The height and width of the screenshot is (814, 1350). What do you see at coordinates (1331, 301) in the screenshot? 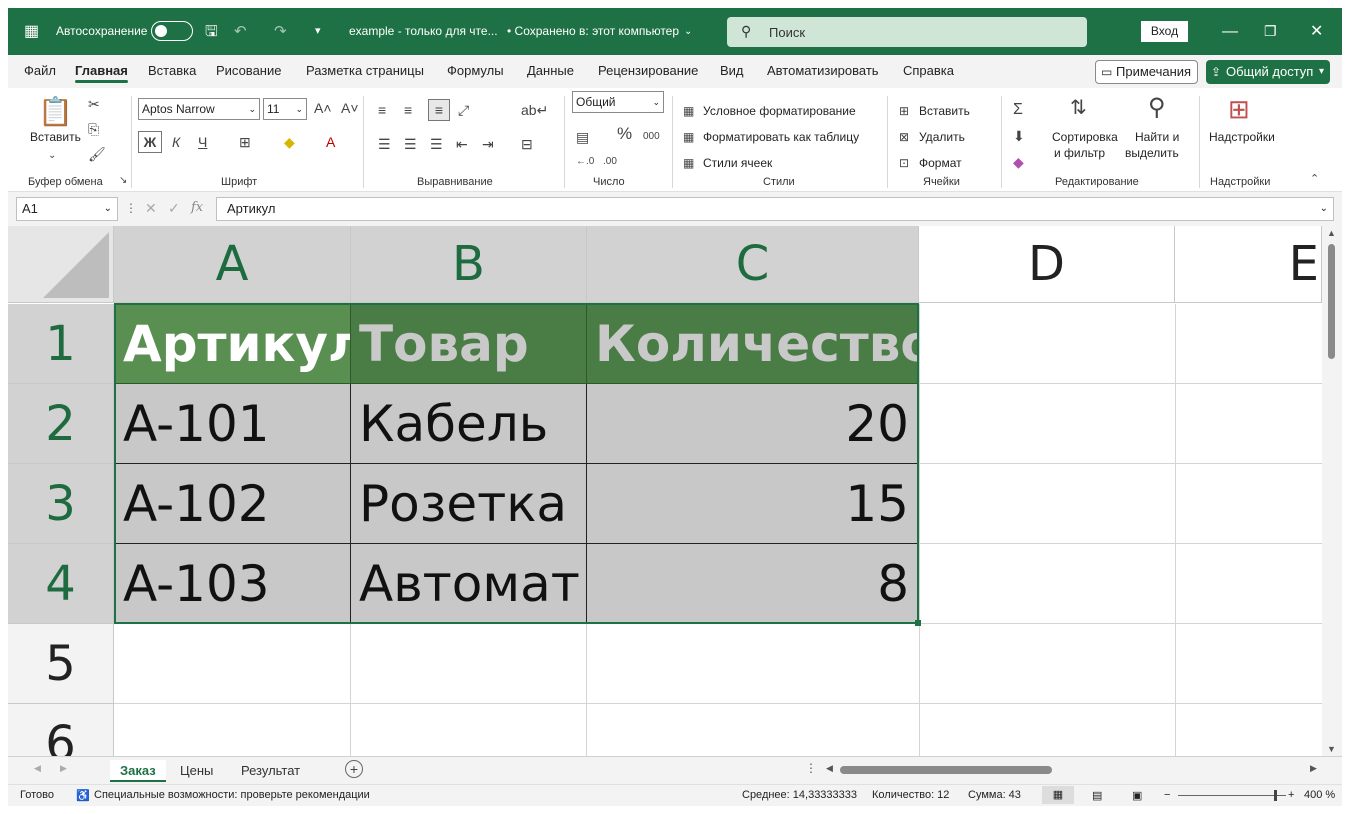
I see `scrollbar-thumb` at bounding box center [1331, 301].